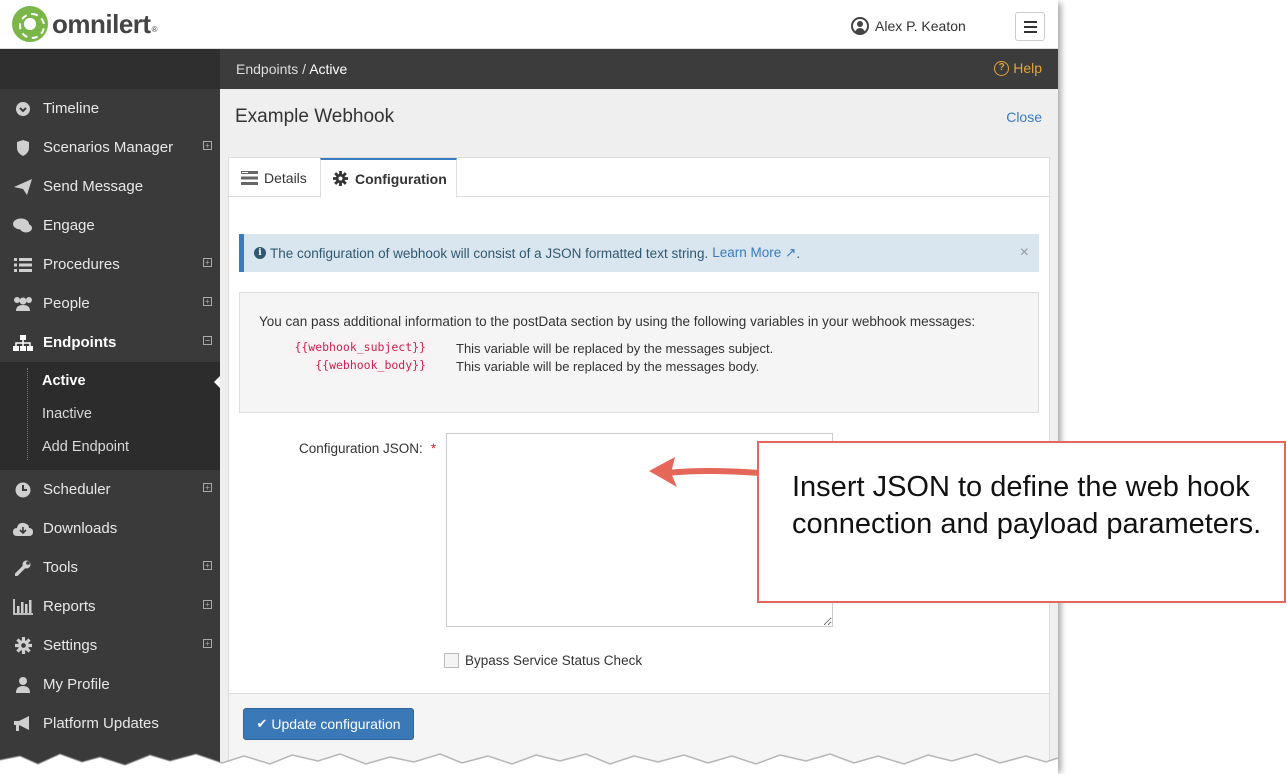 This screenshot has width=1287, height=774. I want to click on users-icon, so click(23, 304).